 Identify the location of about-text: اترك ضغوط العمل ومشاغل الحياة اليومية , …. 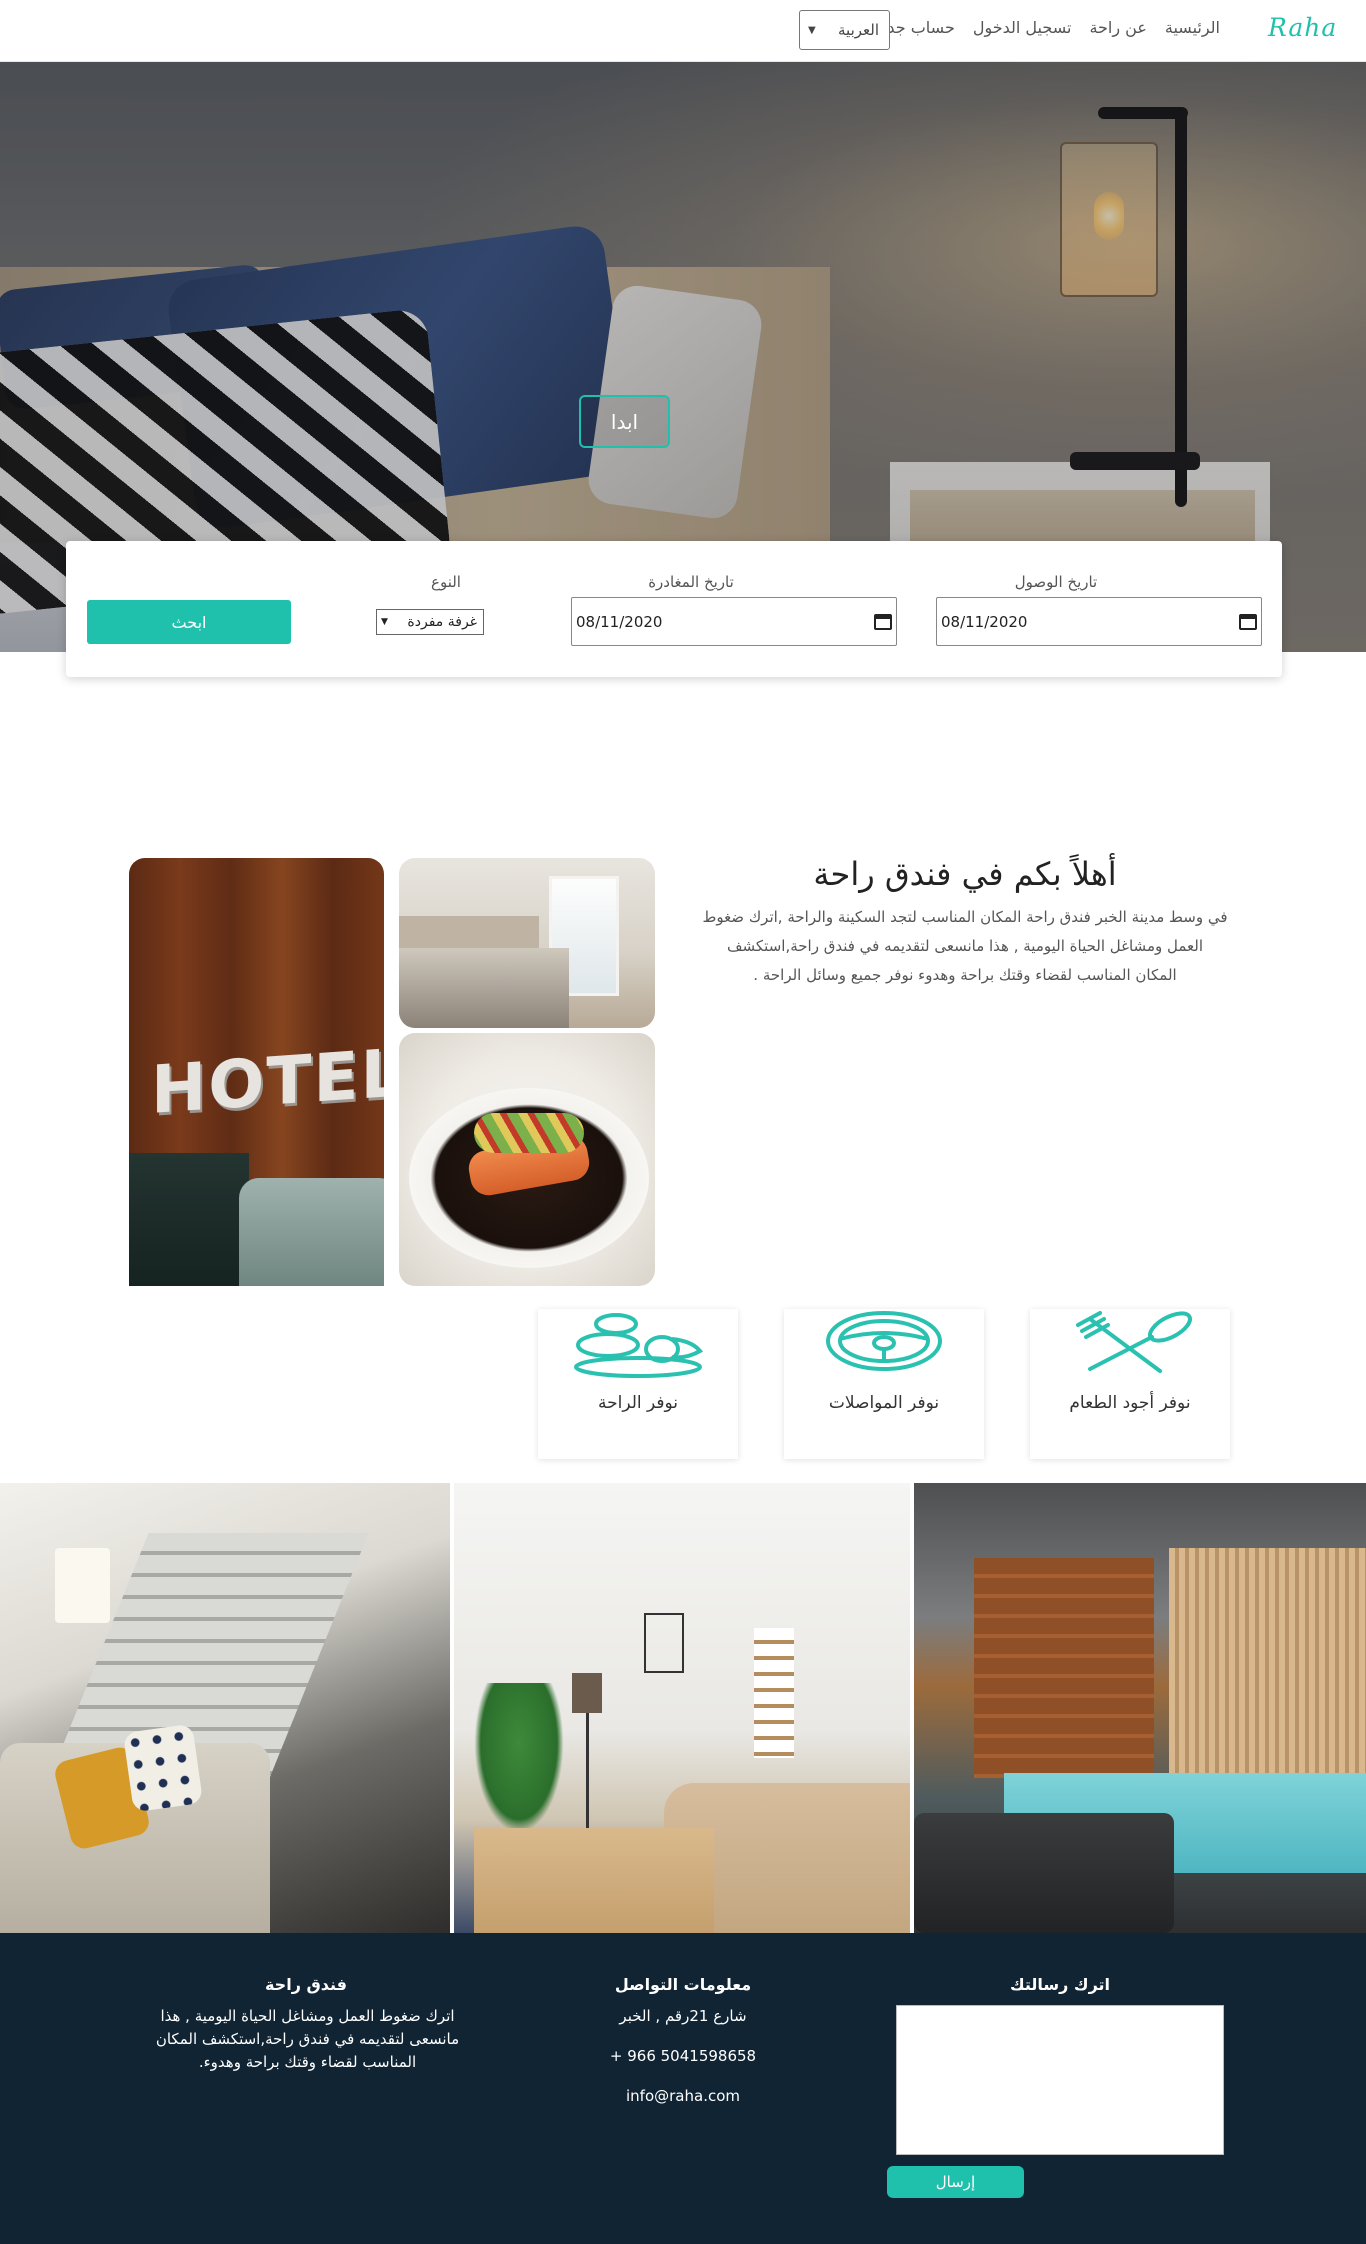
(307, 2039).